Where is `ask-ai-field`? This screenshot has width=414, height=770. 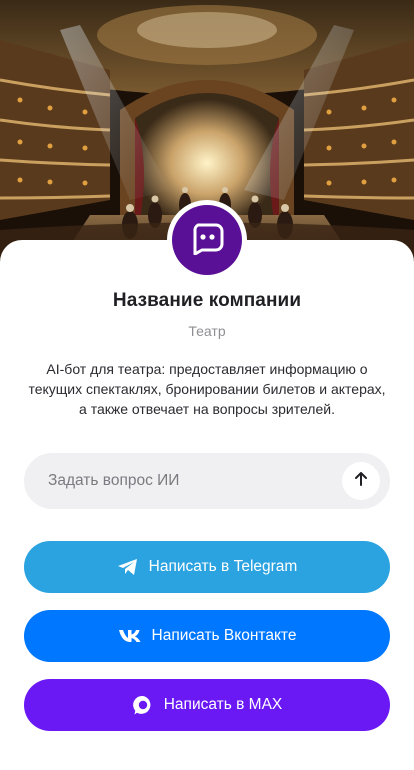
ask-ai-field is located at coordinates (207, 481).